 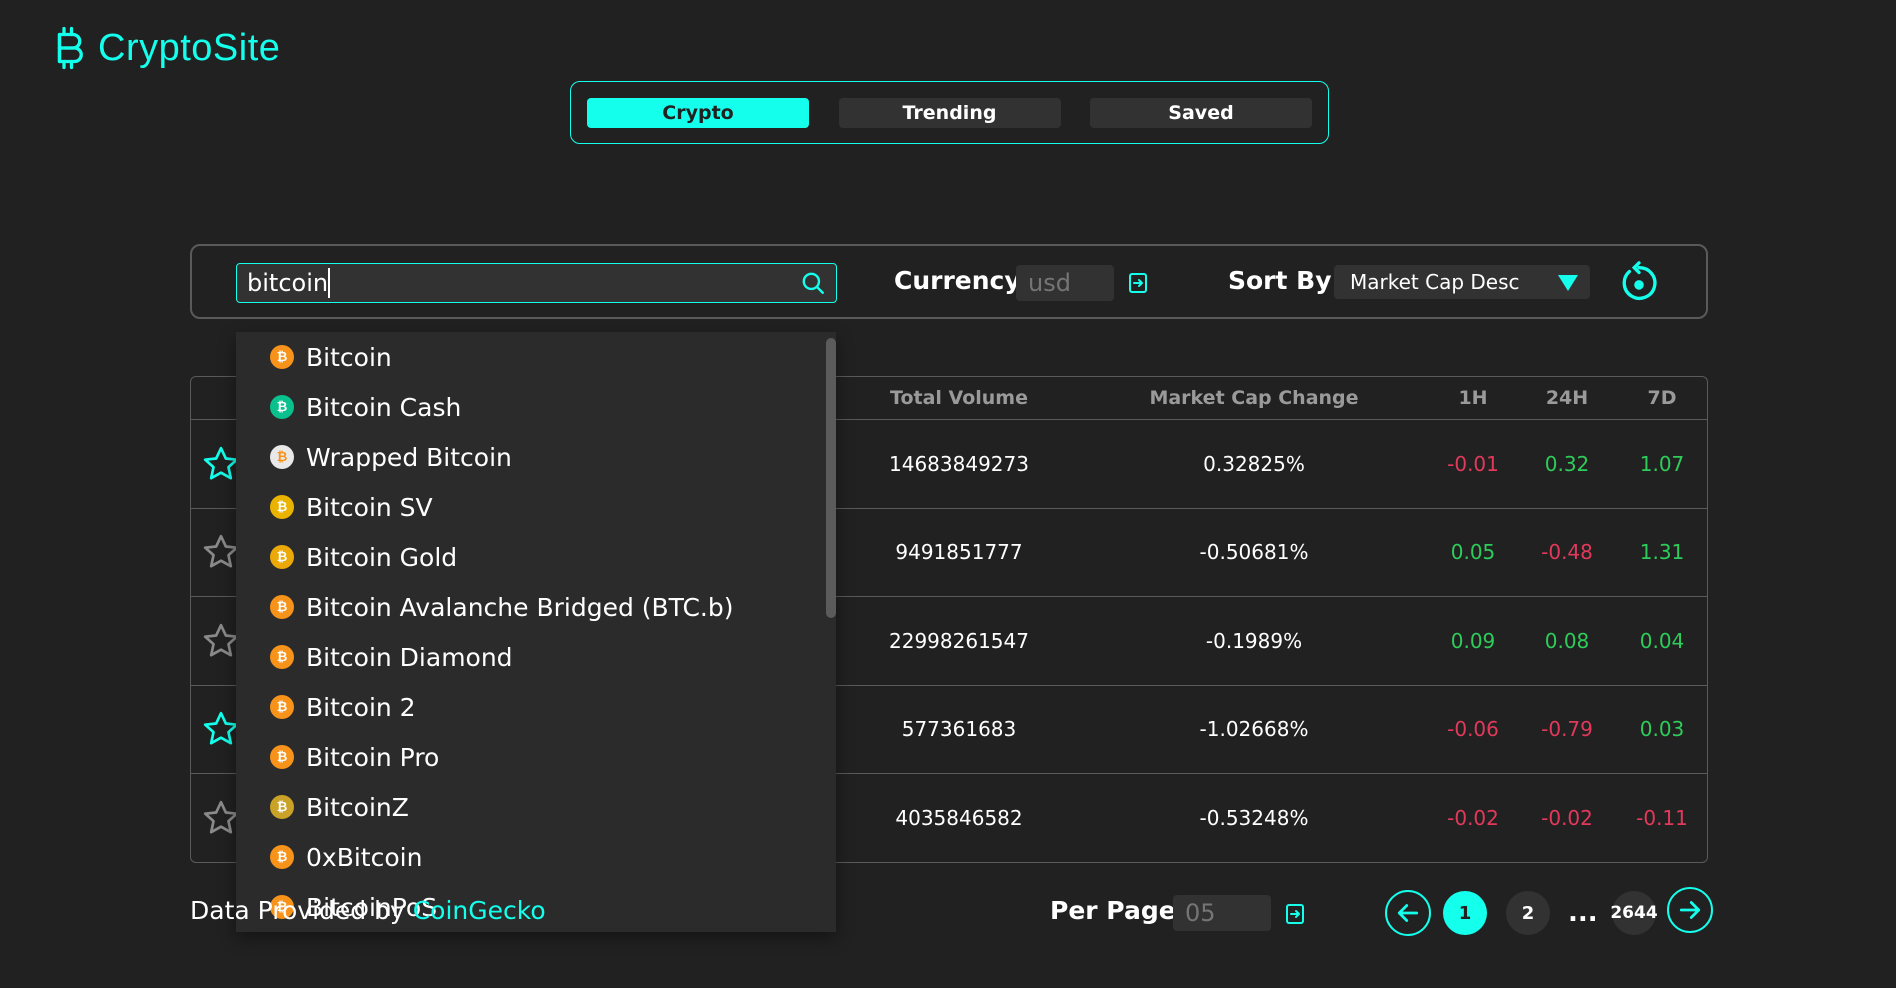 I want to click on cell-total-volume: 22998261547, so click(x=959, y=640).